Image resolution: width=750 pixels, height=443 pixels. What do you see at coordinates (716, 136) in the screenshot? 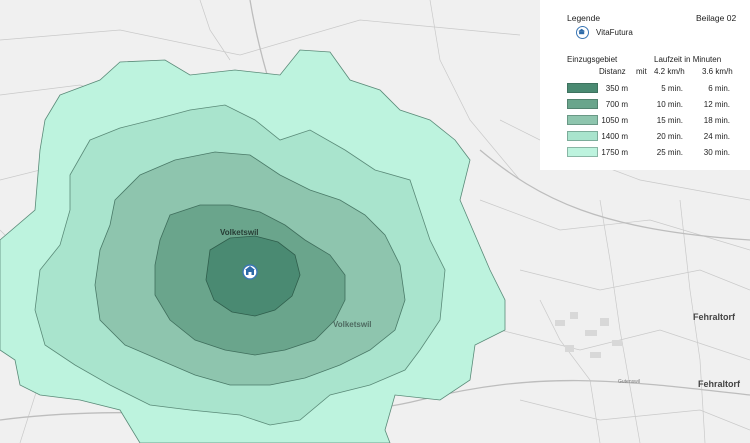
I see `time2-value: 24 min.` at bounding box center [716, 136].